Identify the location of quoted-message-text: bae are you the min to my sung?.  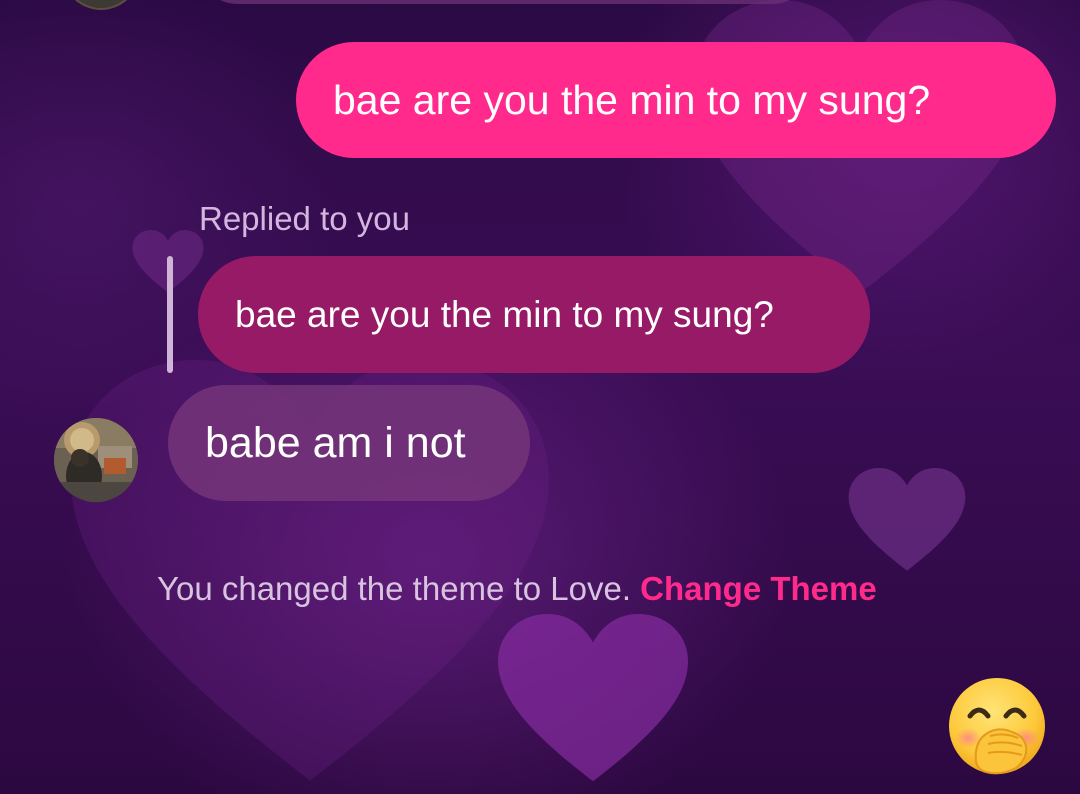
(504, 314).